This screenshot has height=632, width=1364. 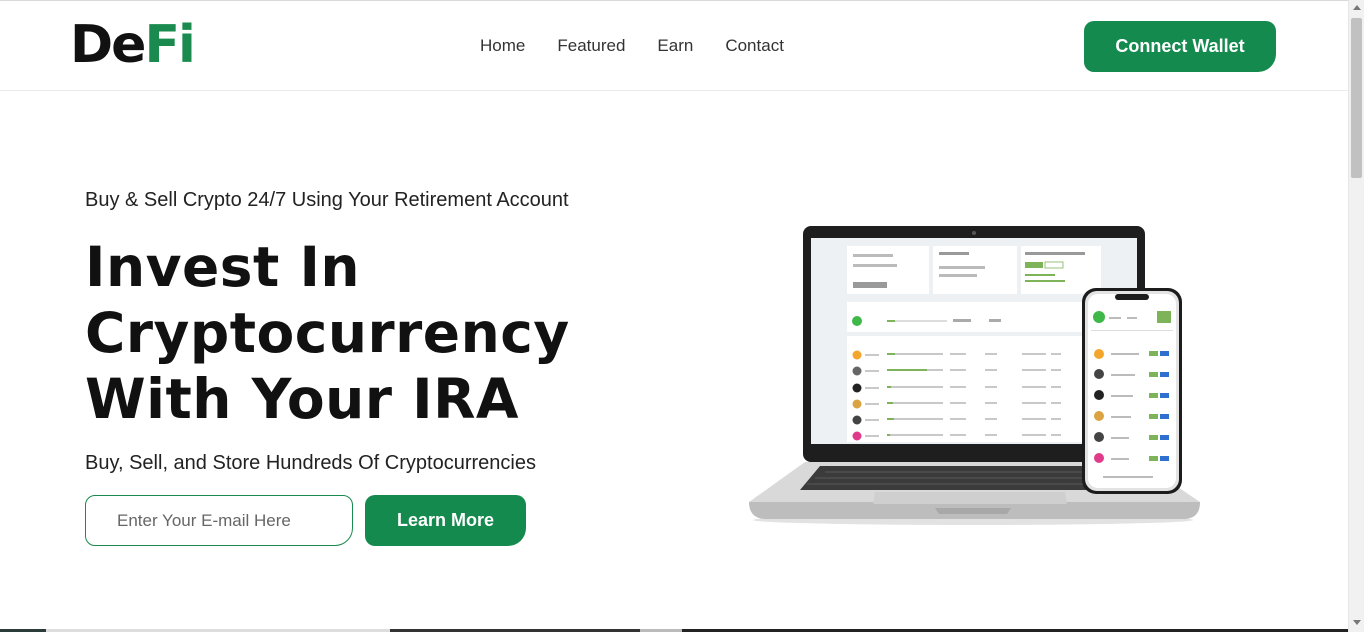 What do you see at coordinates (219, 520) in the screenshot?
I see `email-input` at bounding box center [219, 520].